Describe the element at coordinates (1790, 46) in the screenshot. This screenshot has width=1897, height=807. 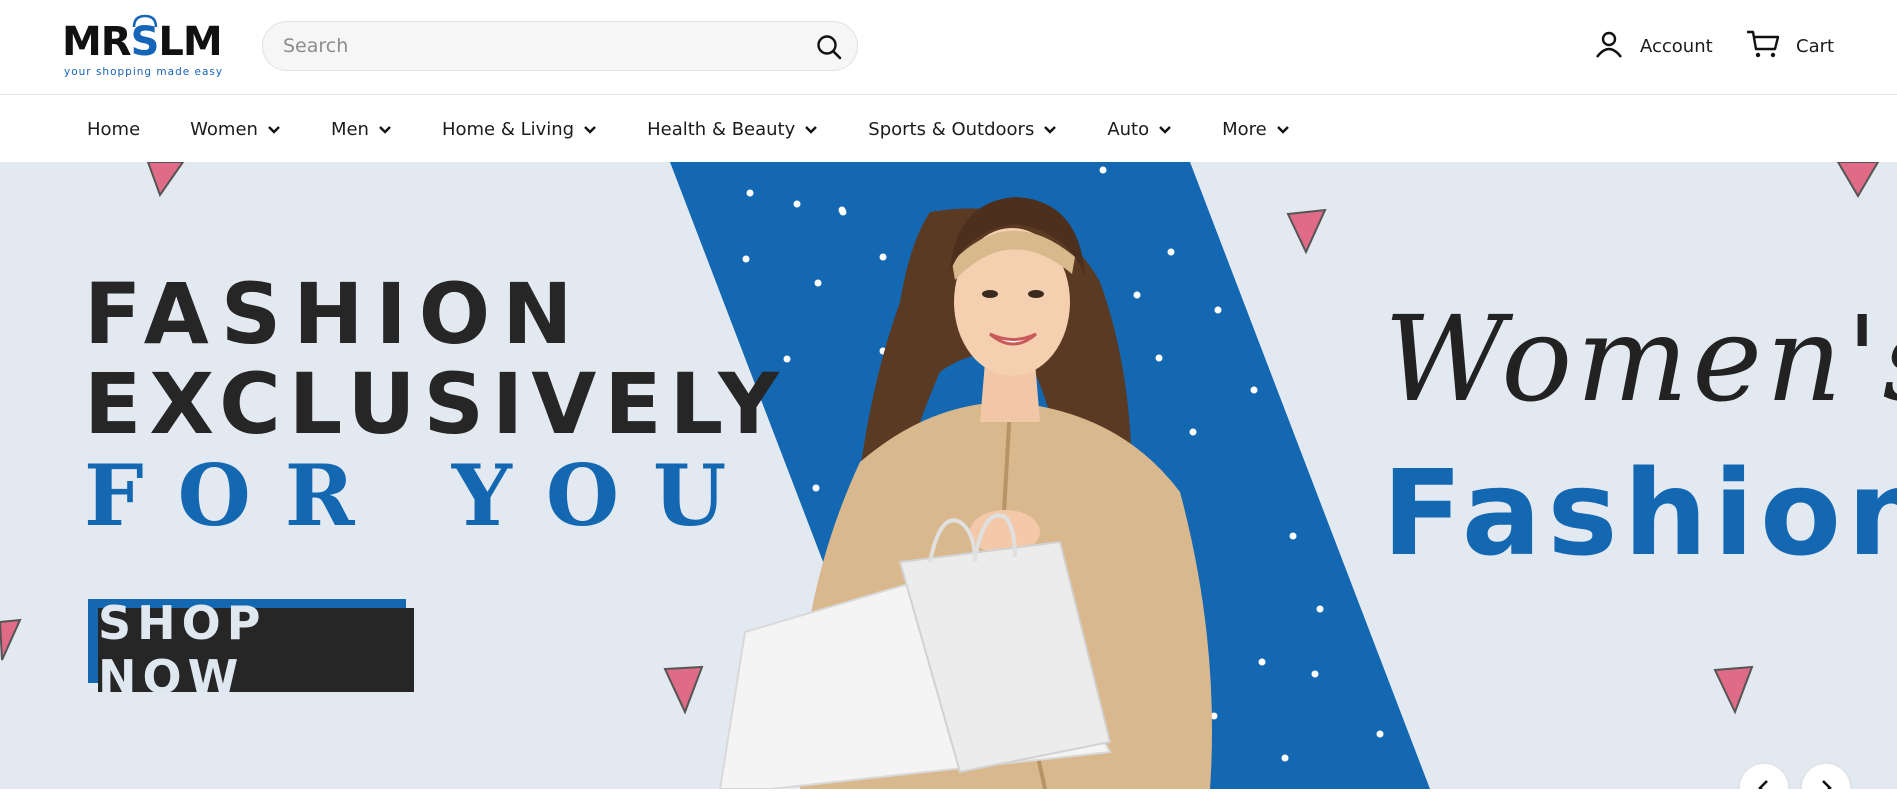
I see `cart-link: Cart` at that location.